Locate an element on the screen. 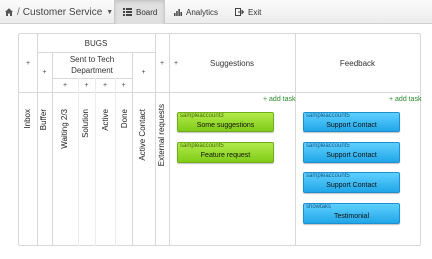  done-header: + is located at coordinates (143, 72).